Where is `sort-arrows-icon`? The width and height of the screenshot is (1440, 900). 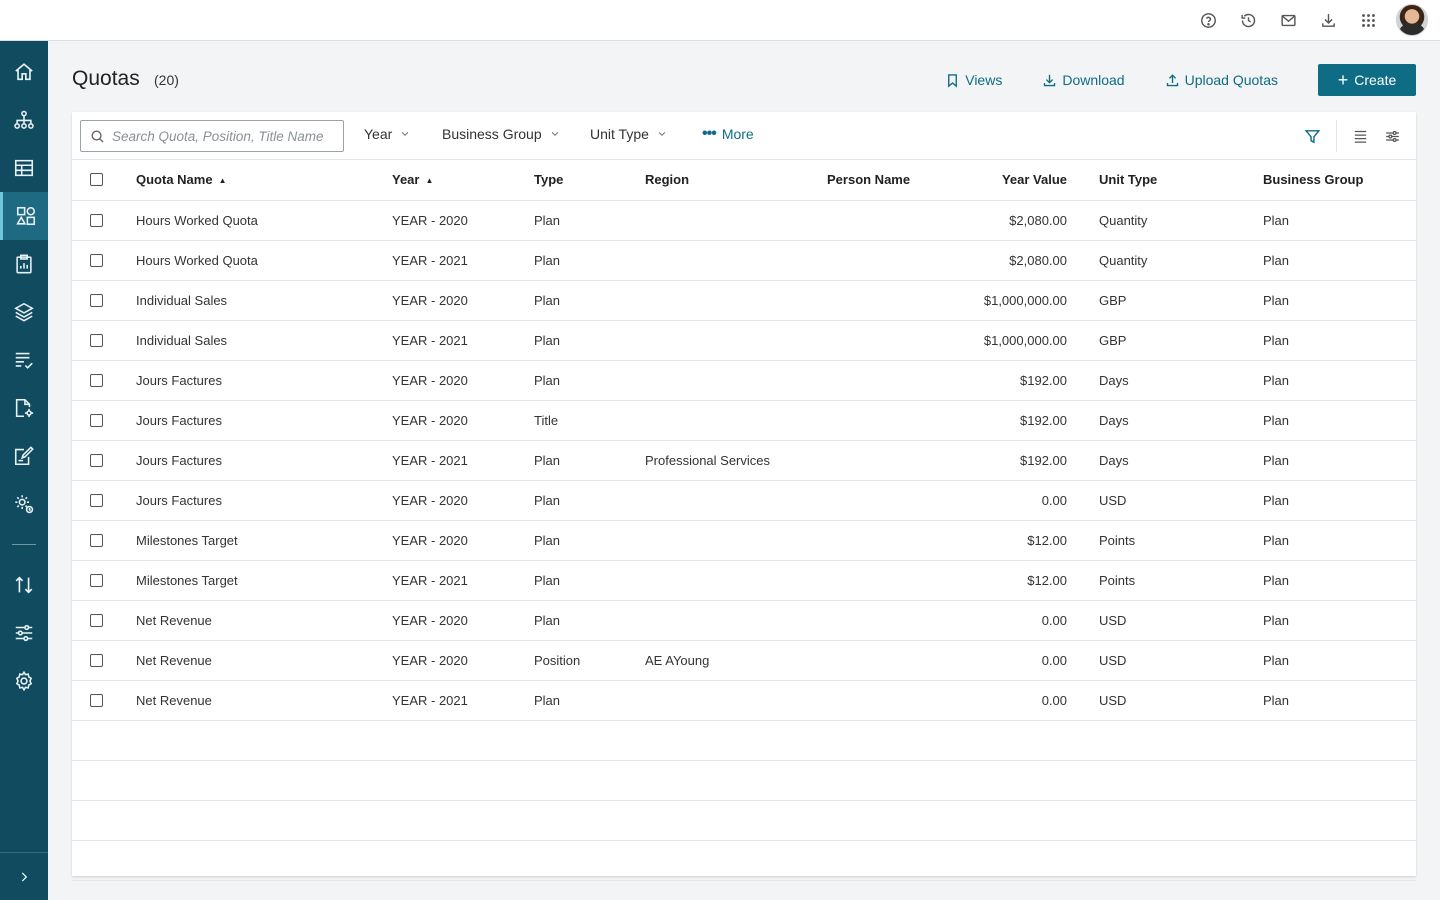
sort-arrows-icon is located at coordinates (24, 585).